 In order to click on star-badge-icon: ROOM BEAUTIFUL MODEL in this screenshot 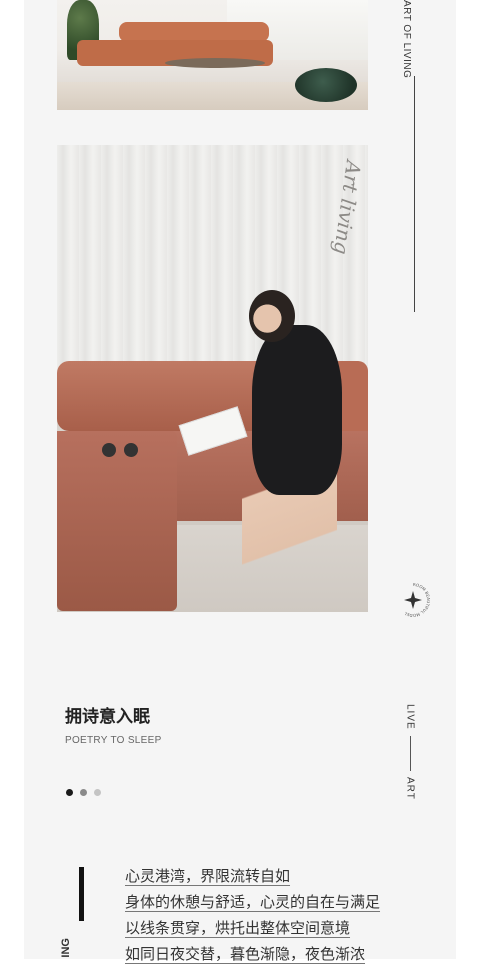, I will do `click(416, 600)`.